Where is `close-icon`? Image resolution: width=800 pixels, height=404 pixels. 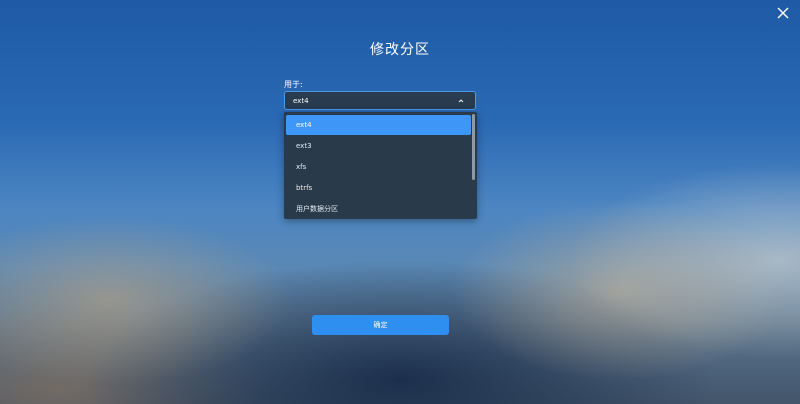
close-icon is located at coordinates (783, 13).